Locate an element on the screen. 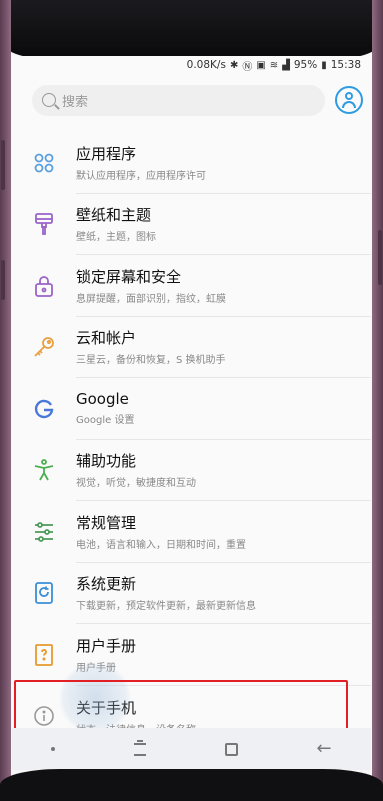 This screenshot has height=801, width=383. profile-body-icon is located at coordinates (349, 104).